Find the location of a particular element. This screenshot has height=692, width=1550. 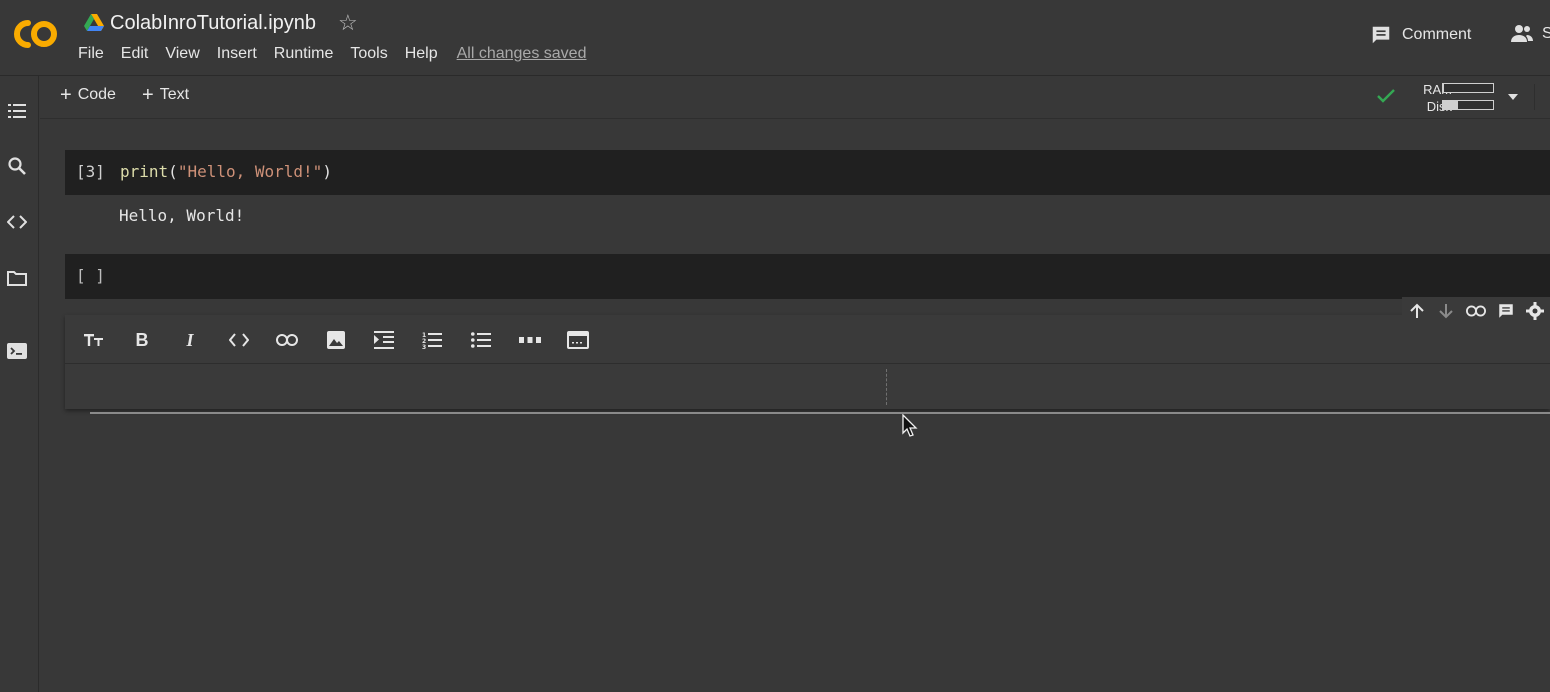

editor-preview-divider is located at coordinates (886, 387).